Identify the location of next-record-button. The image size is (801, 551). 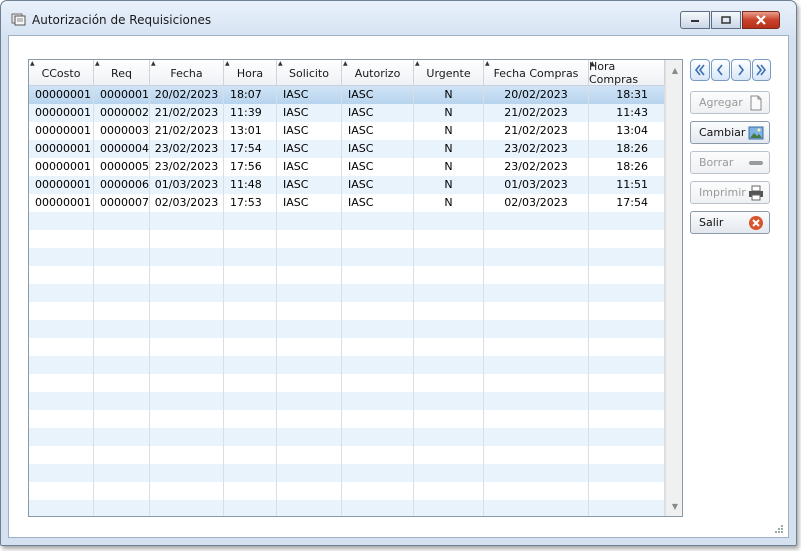
(741, 70).